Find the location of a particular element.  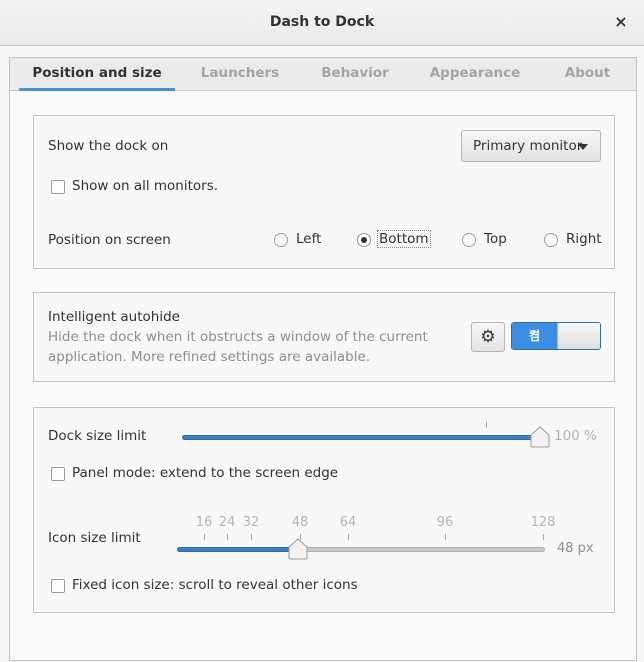

close-button: × is located at coordinates (621, 22).